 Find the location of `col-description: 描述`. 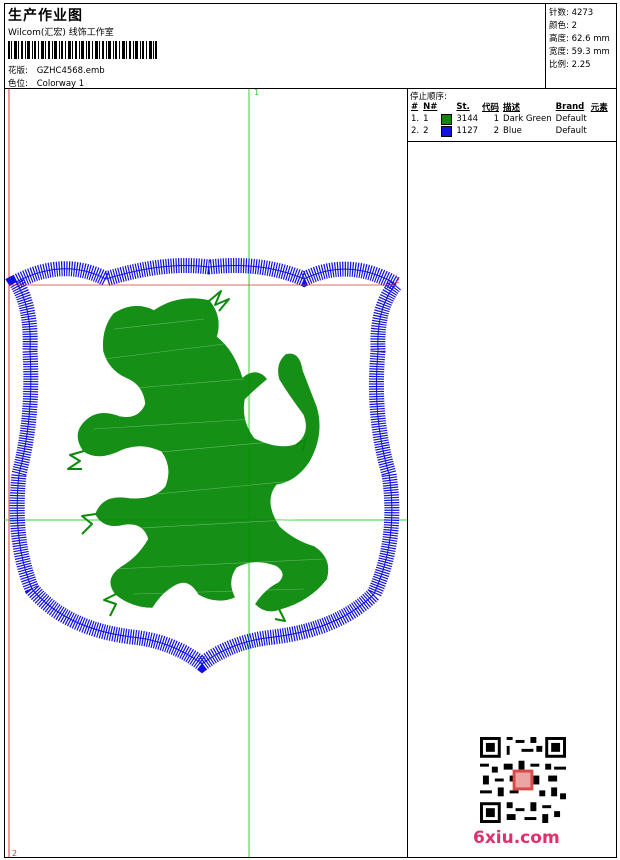

col-description: 描述 is located at coordinates (512, 108).